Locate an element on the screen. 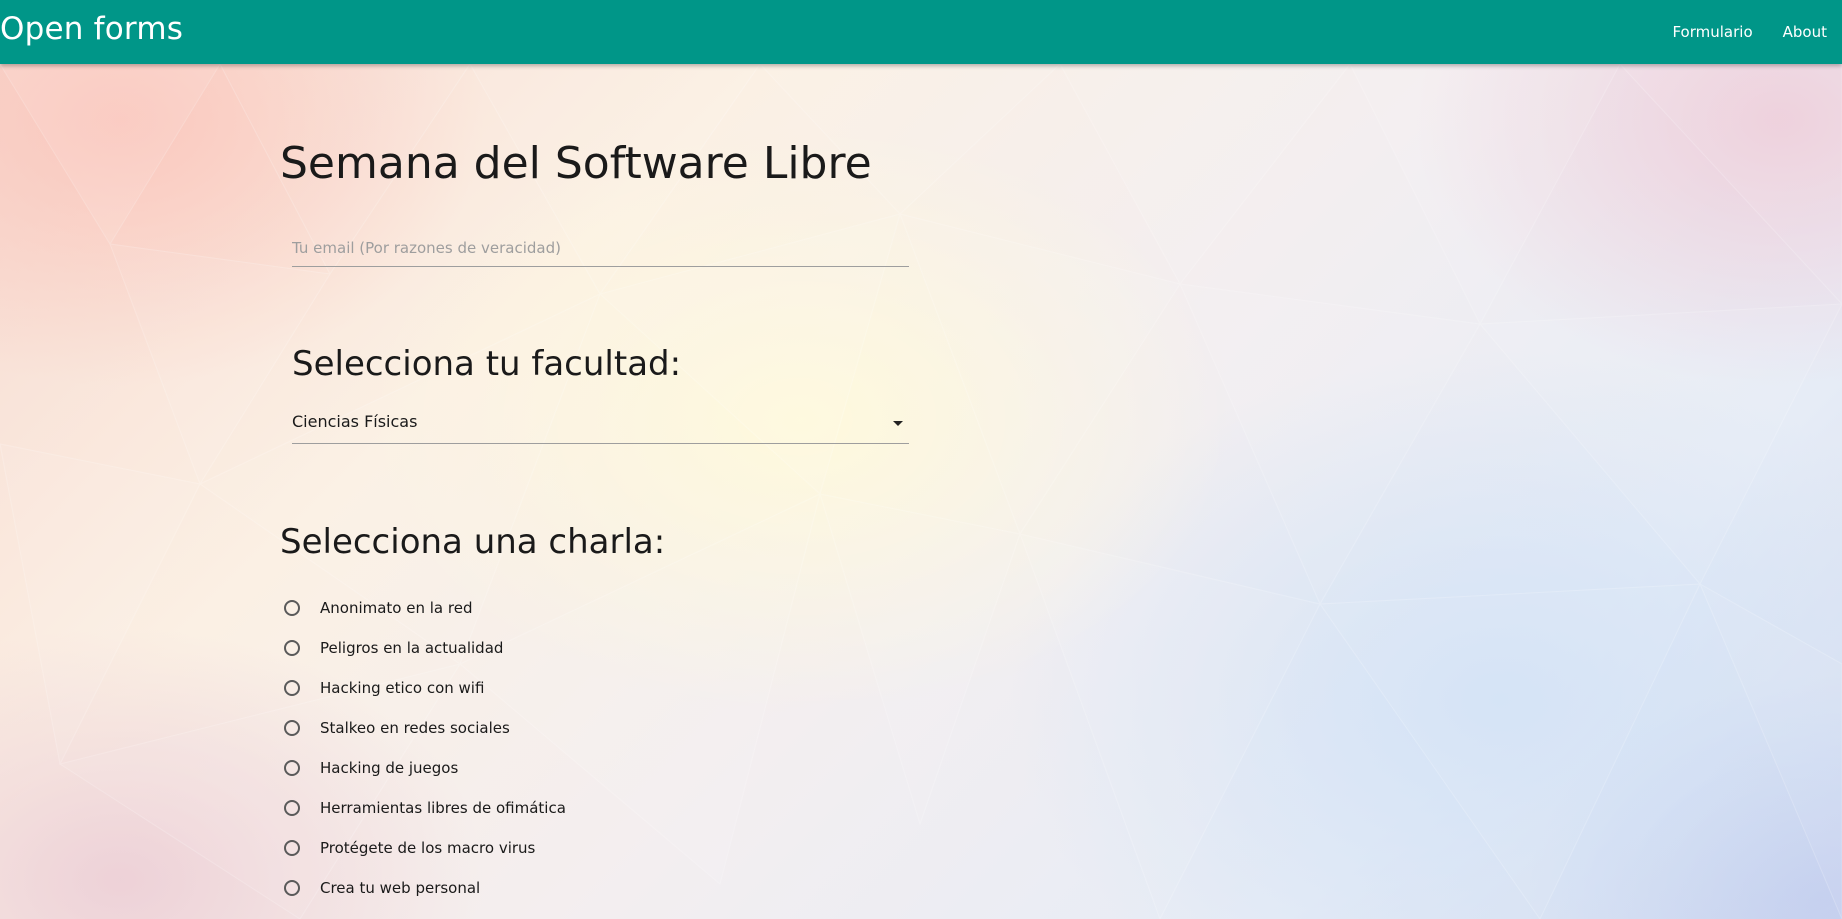  faculty-heading: Selecciona tu facultad: is located at coordinates (487, 364).